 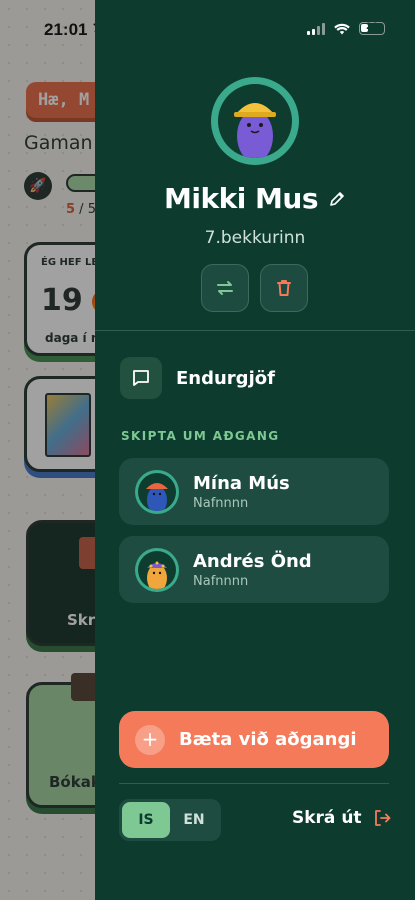 What do you see at coordinates (342, 29) in the screenshot?
I see `wifi-icon` at bounding box center [342, 29].